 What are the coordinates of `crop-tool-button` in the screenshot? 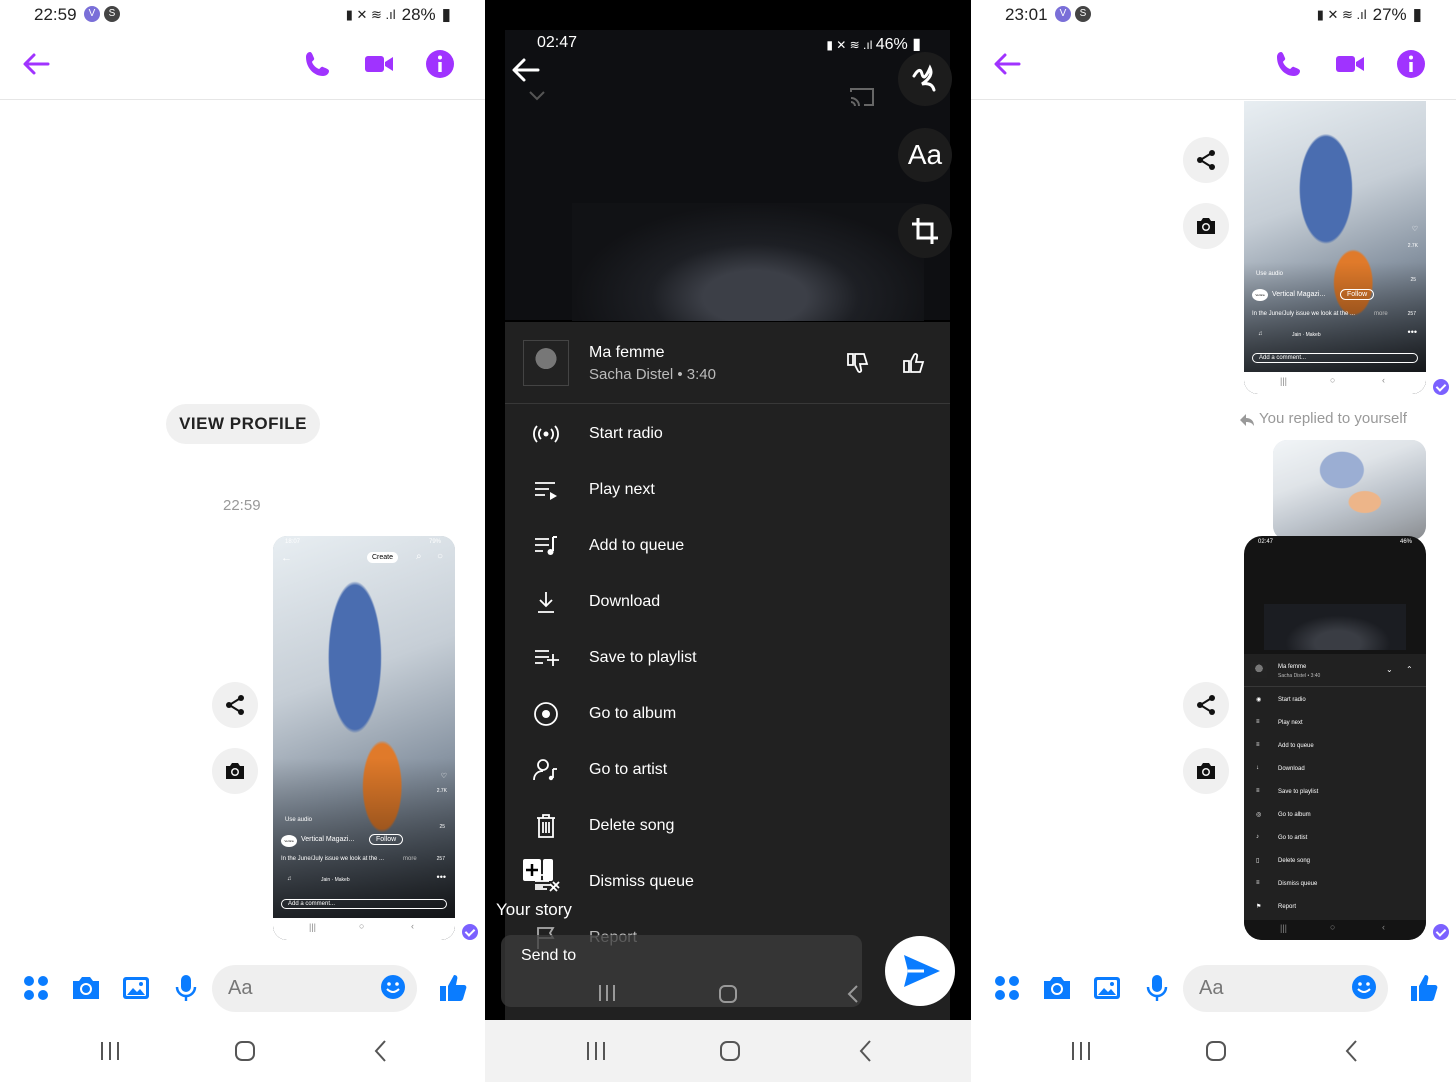 It's located at (925, 231).